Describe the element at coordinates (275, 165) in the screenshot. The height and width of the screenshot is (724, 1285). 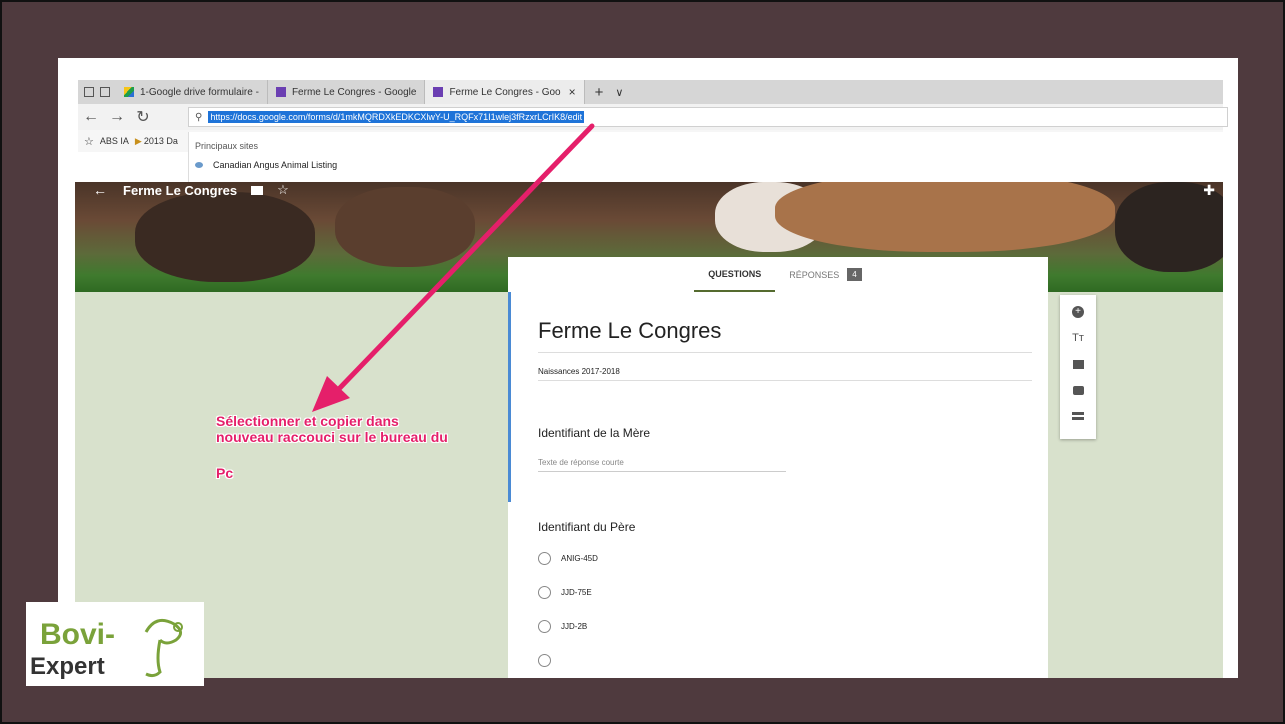
I see `dropdown-item-label: Canadian Angus Animal Listing` at that location.